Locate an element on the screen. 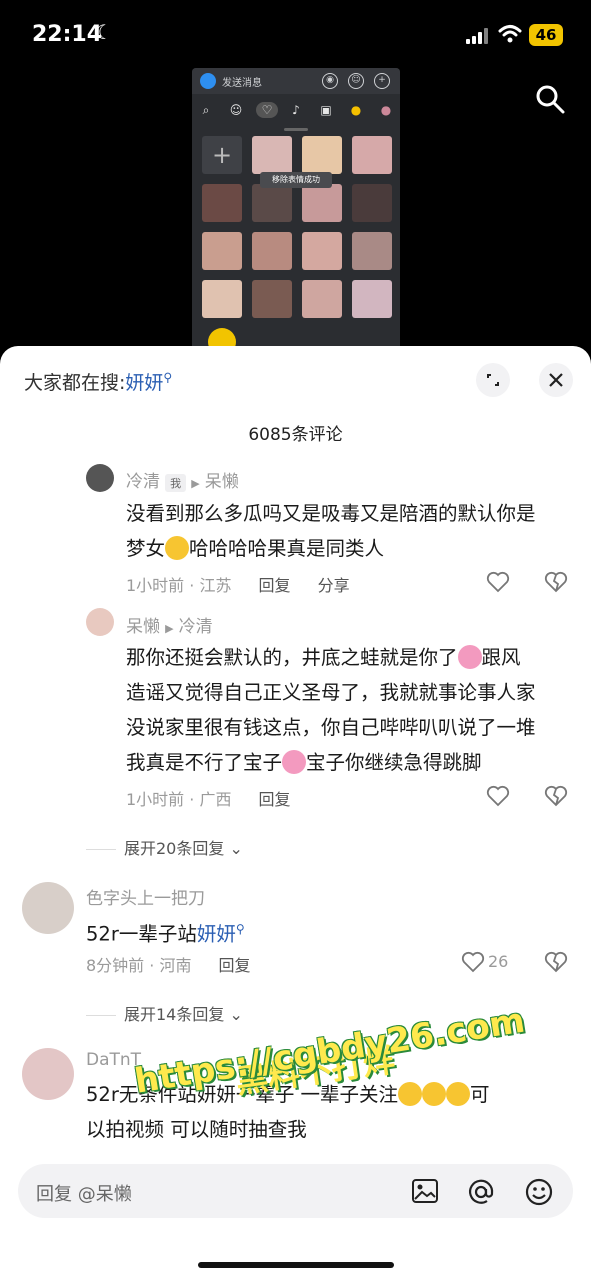  comment-meta: 8分钟前 · 河南 回复 is located at coordinates (168, 964).